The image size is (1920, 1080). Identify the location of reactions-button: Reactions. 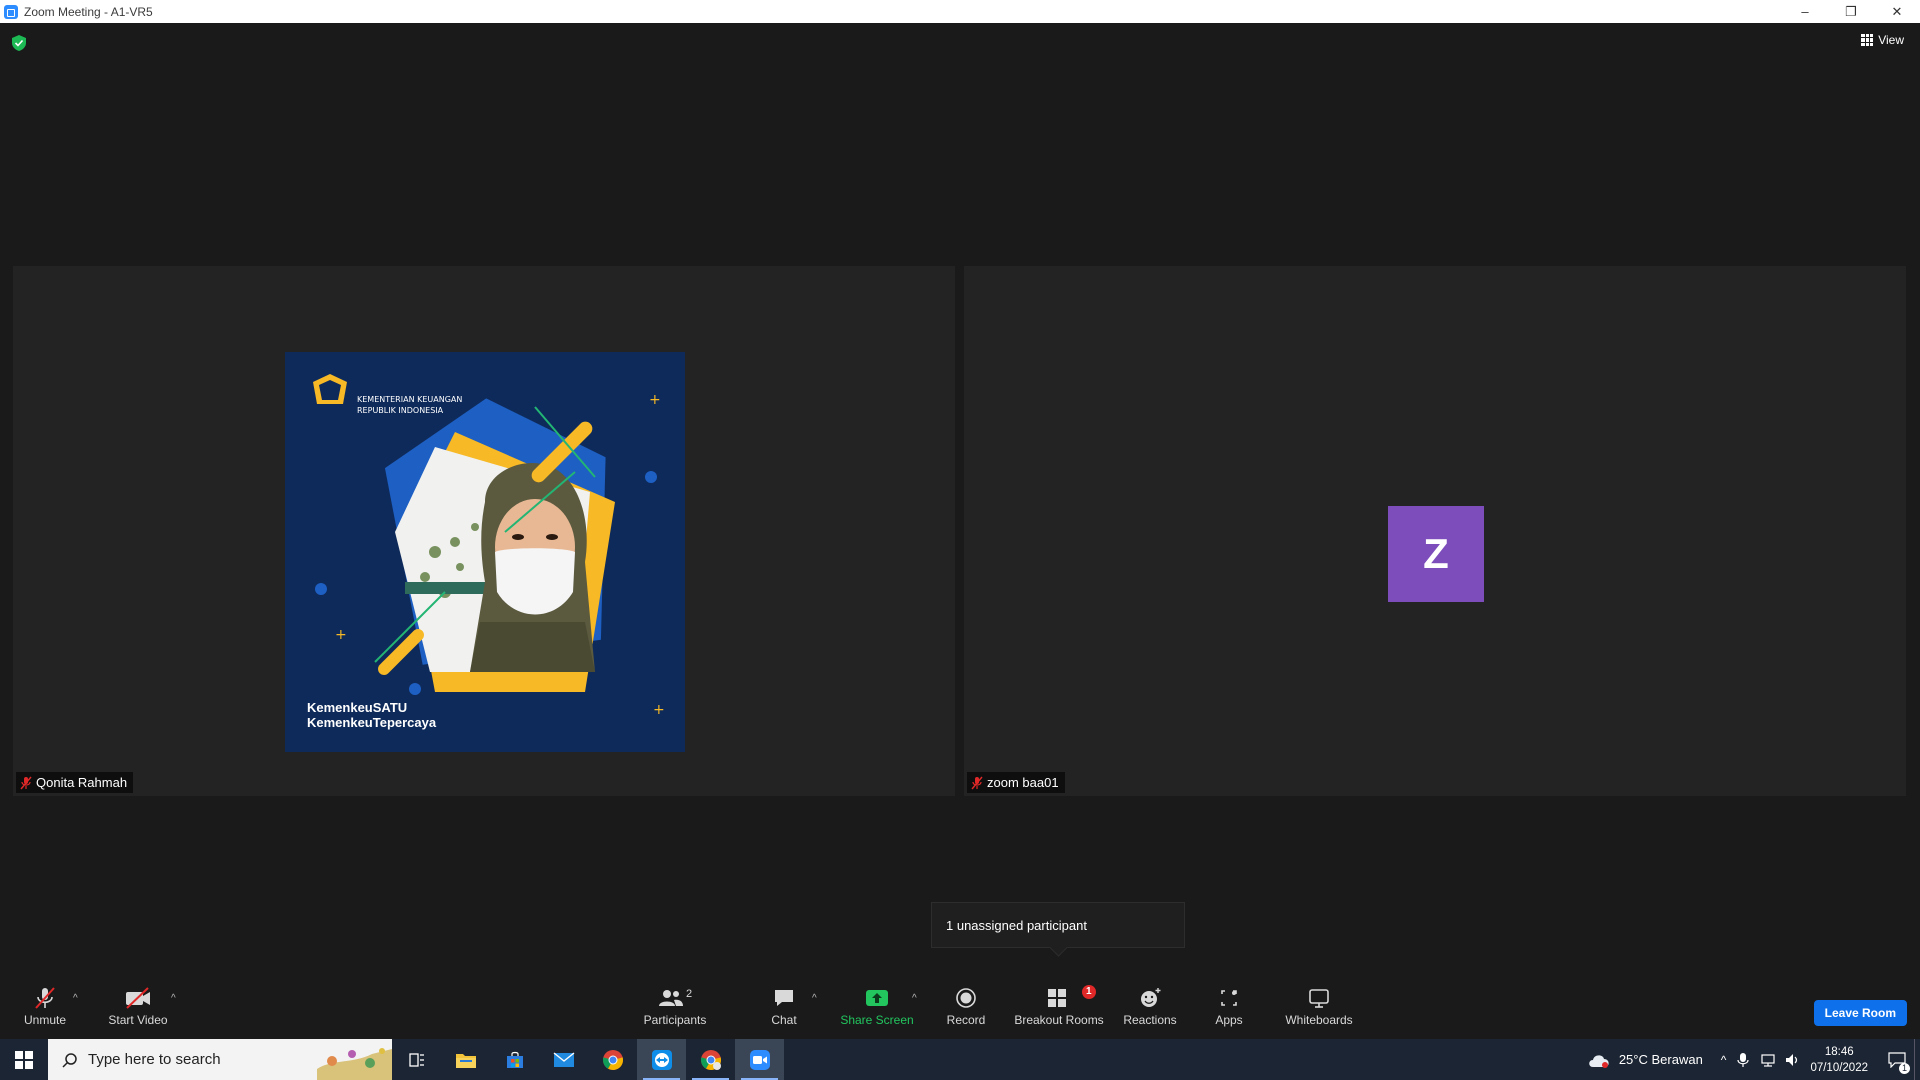
(1150, 1006).